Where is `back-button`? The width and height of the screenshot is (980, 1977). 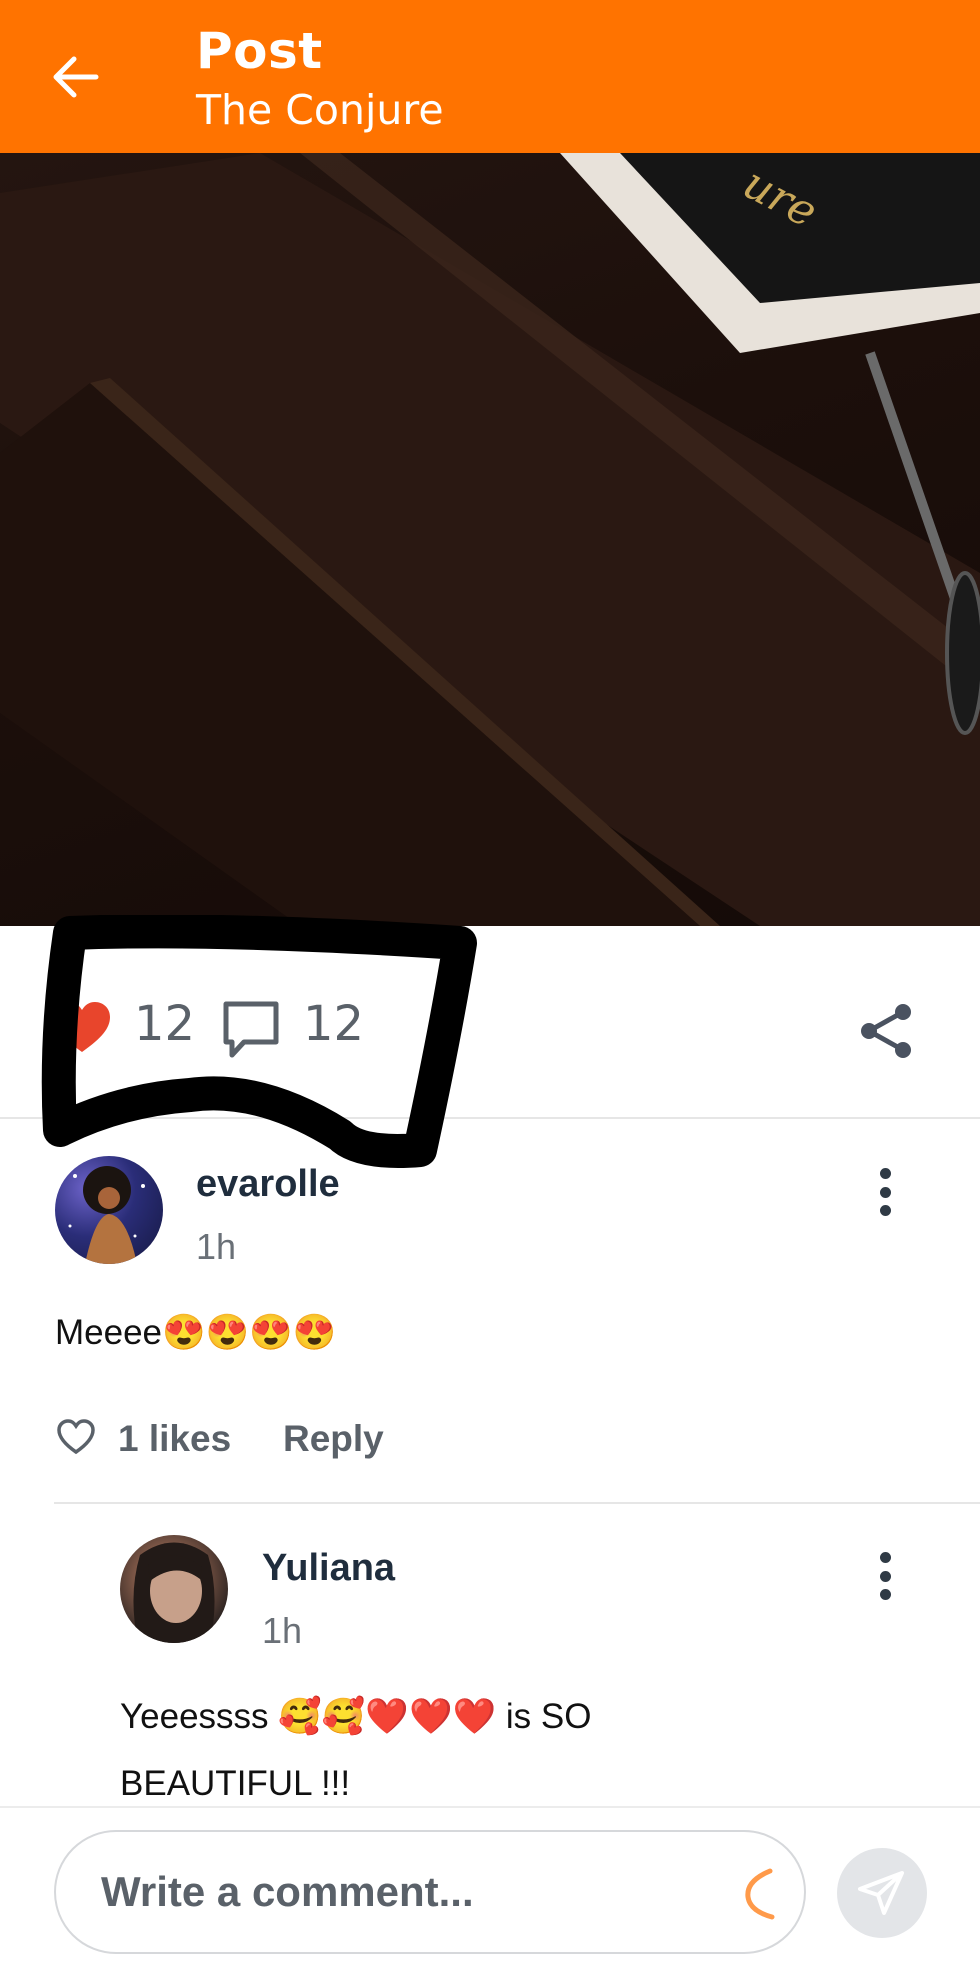
back-button is located at coordinates (75, 77).